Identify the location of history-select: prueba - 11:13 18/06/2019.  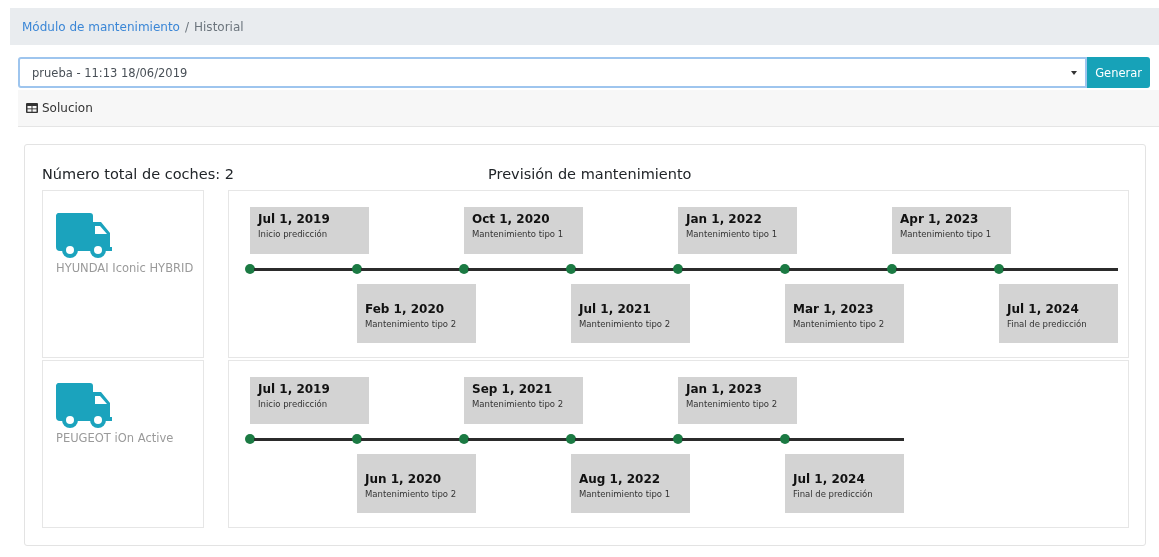
(553, 72).